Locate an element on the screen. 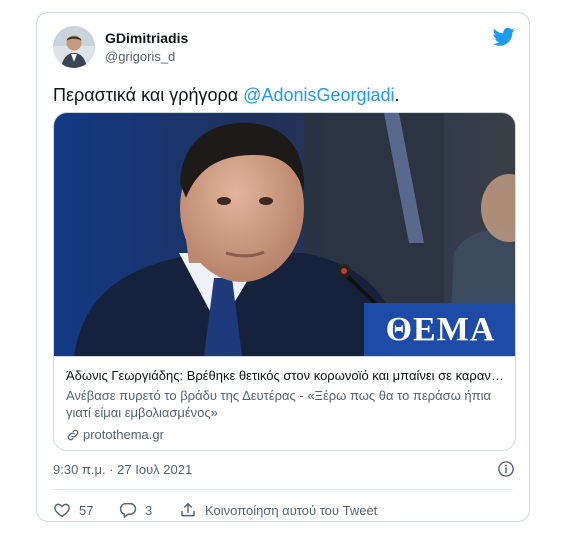 The height and width of the screenshot is (554, 566). twitter-bird-icon is located at coordinates (504, 37).